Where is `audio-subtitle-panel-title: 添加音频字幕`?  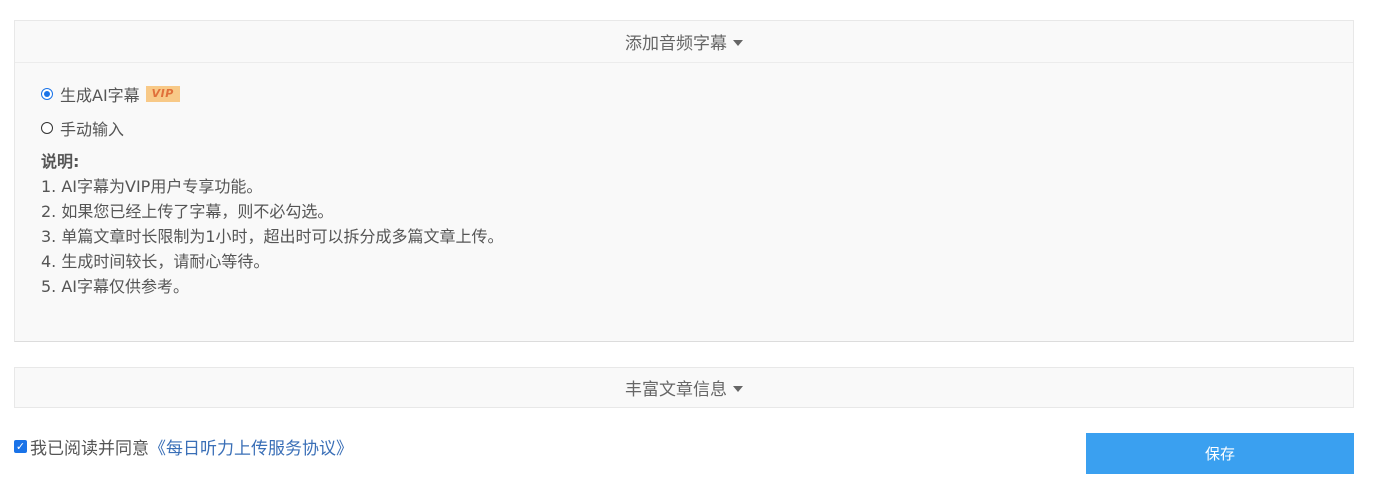
audio-subtitle-panel-title: 添加音频字幕 is located at coordinates (676, 44).